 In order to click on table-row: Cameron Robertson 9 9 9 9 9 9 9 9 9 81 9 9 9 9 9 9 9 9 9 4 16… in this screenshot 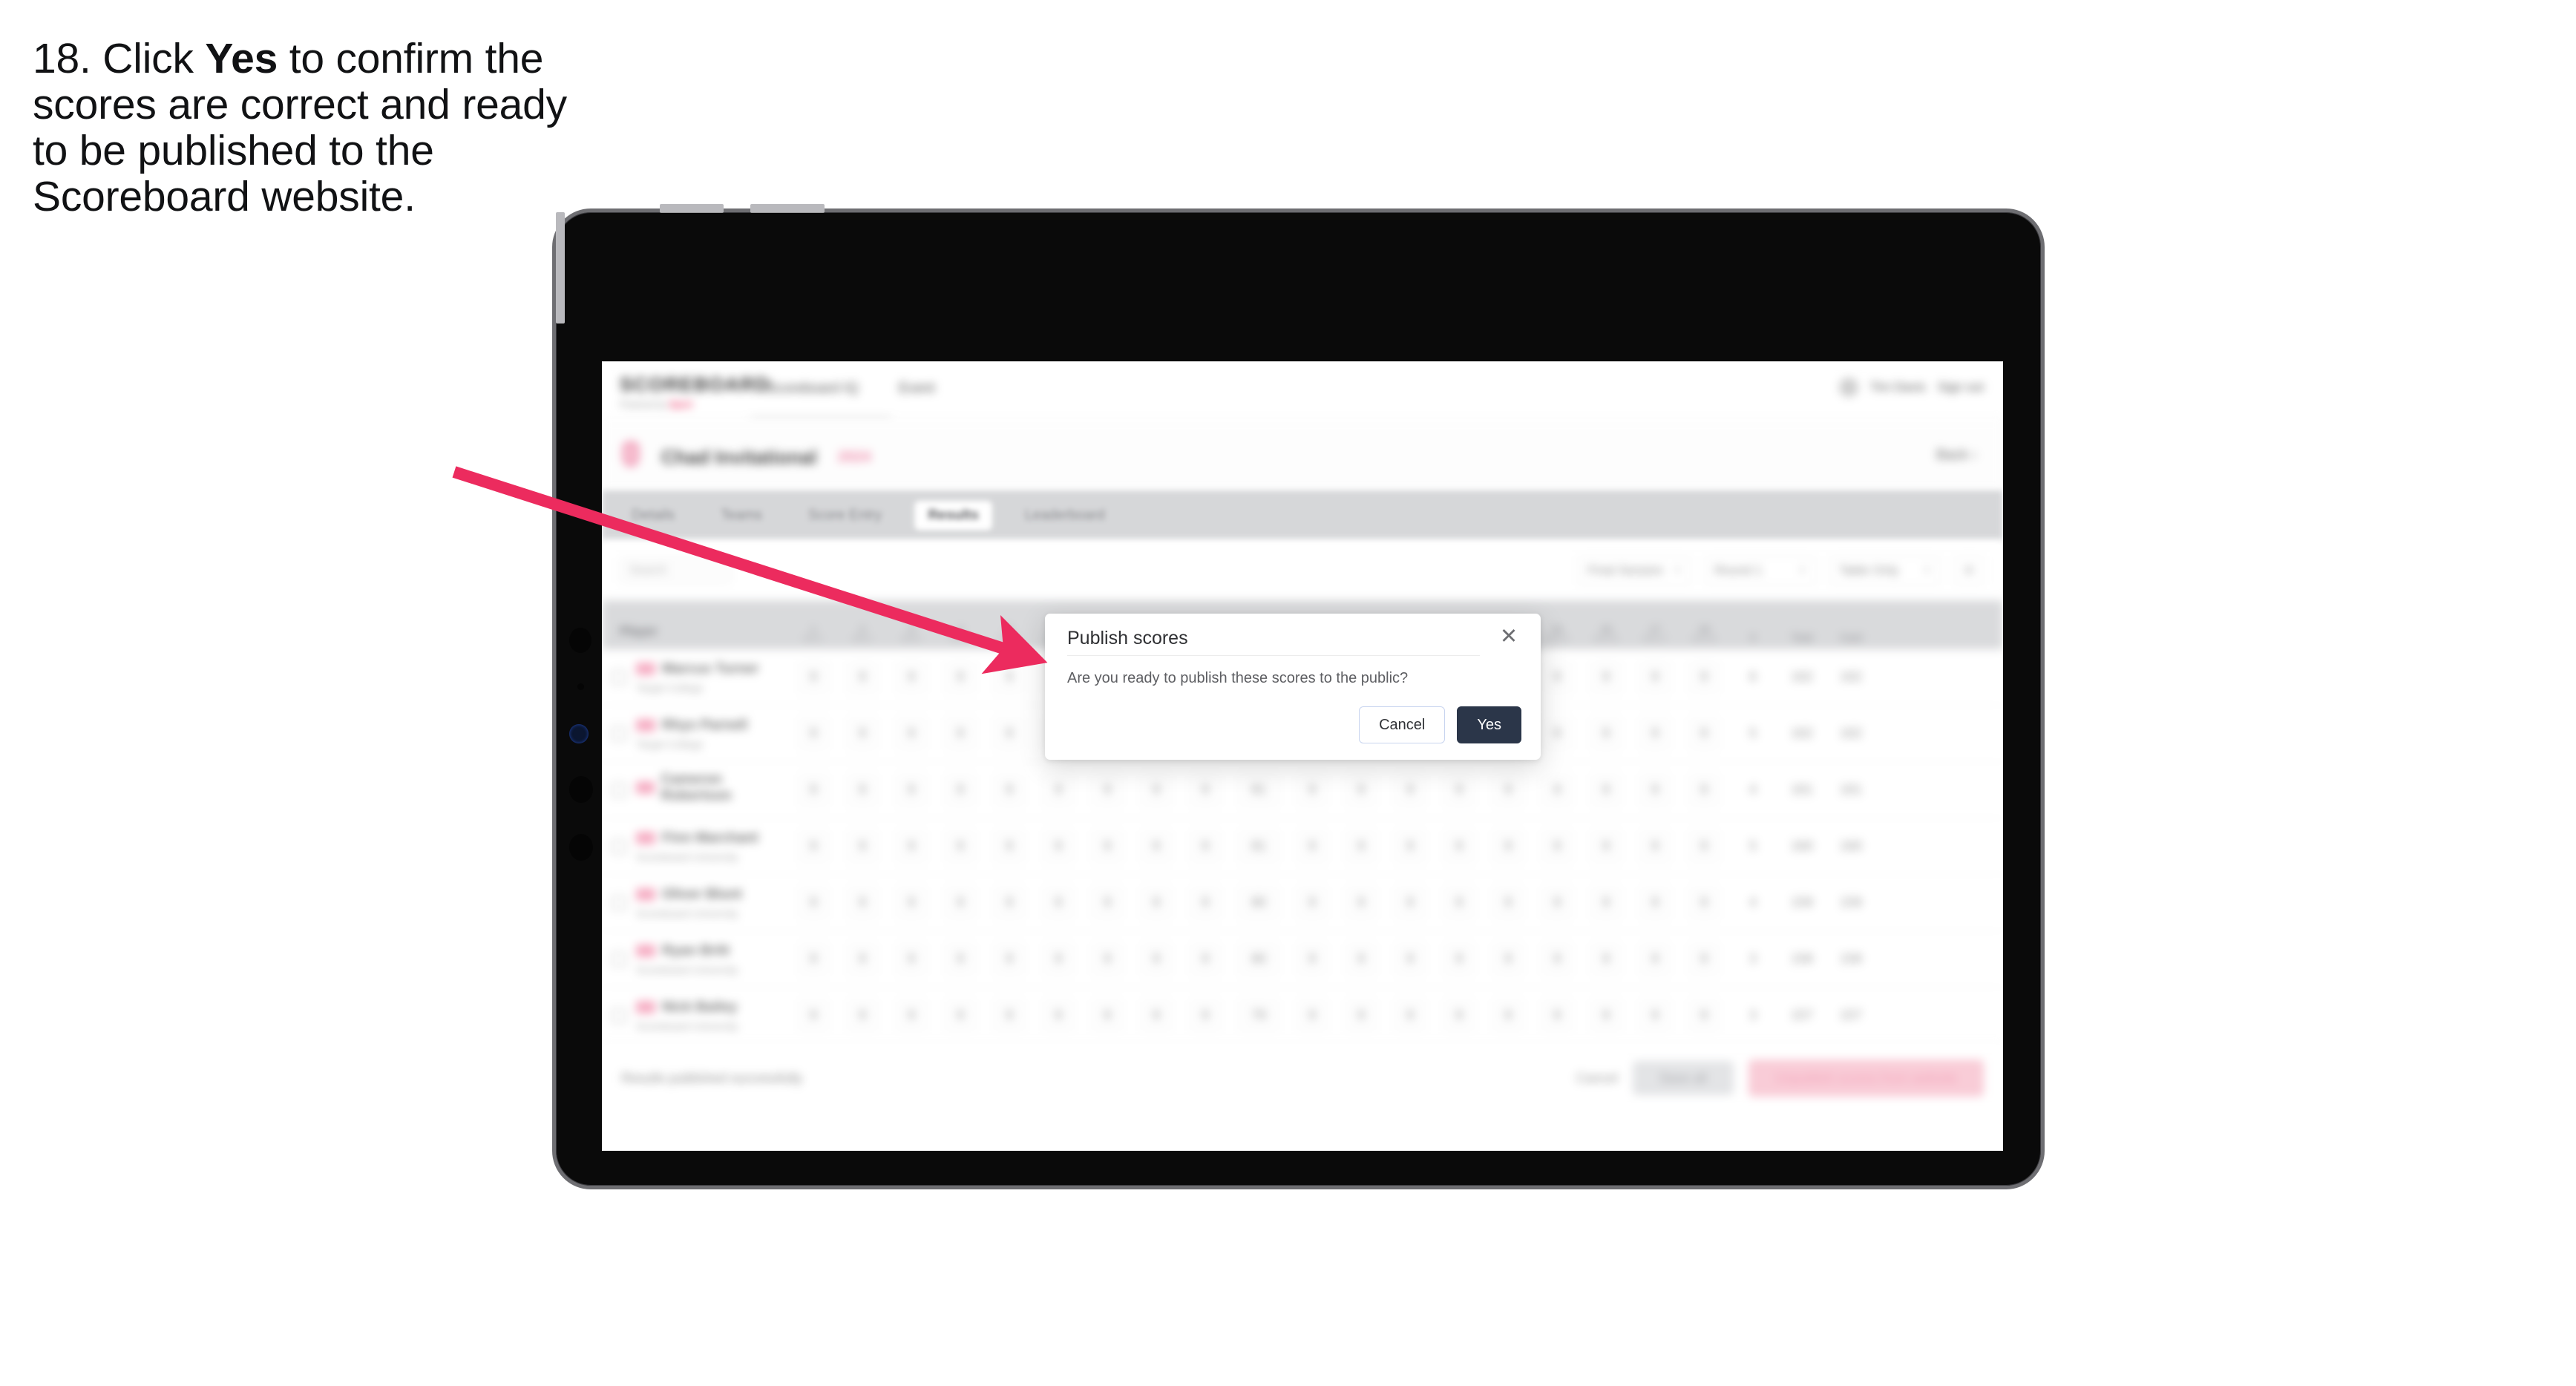, I will do `click(1302, 790)`.